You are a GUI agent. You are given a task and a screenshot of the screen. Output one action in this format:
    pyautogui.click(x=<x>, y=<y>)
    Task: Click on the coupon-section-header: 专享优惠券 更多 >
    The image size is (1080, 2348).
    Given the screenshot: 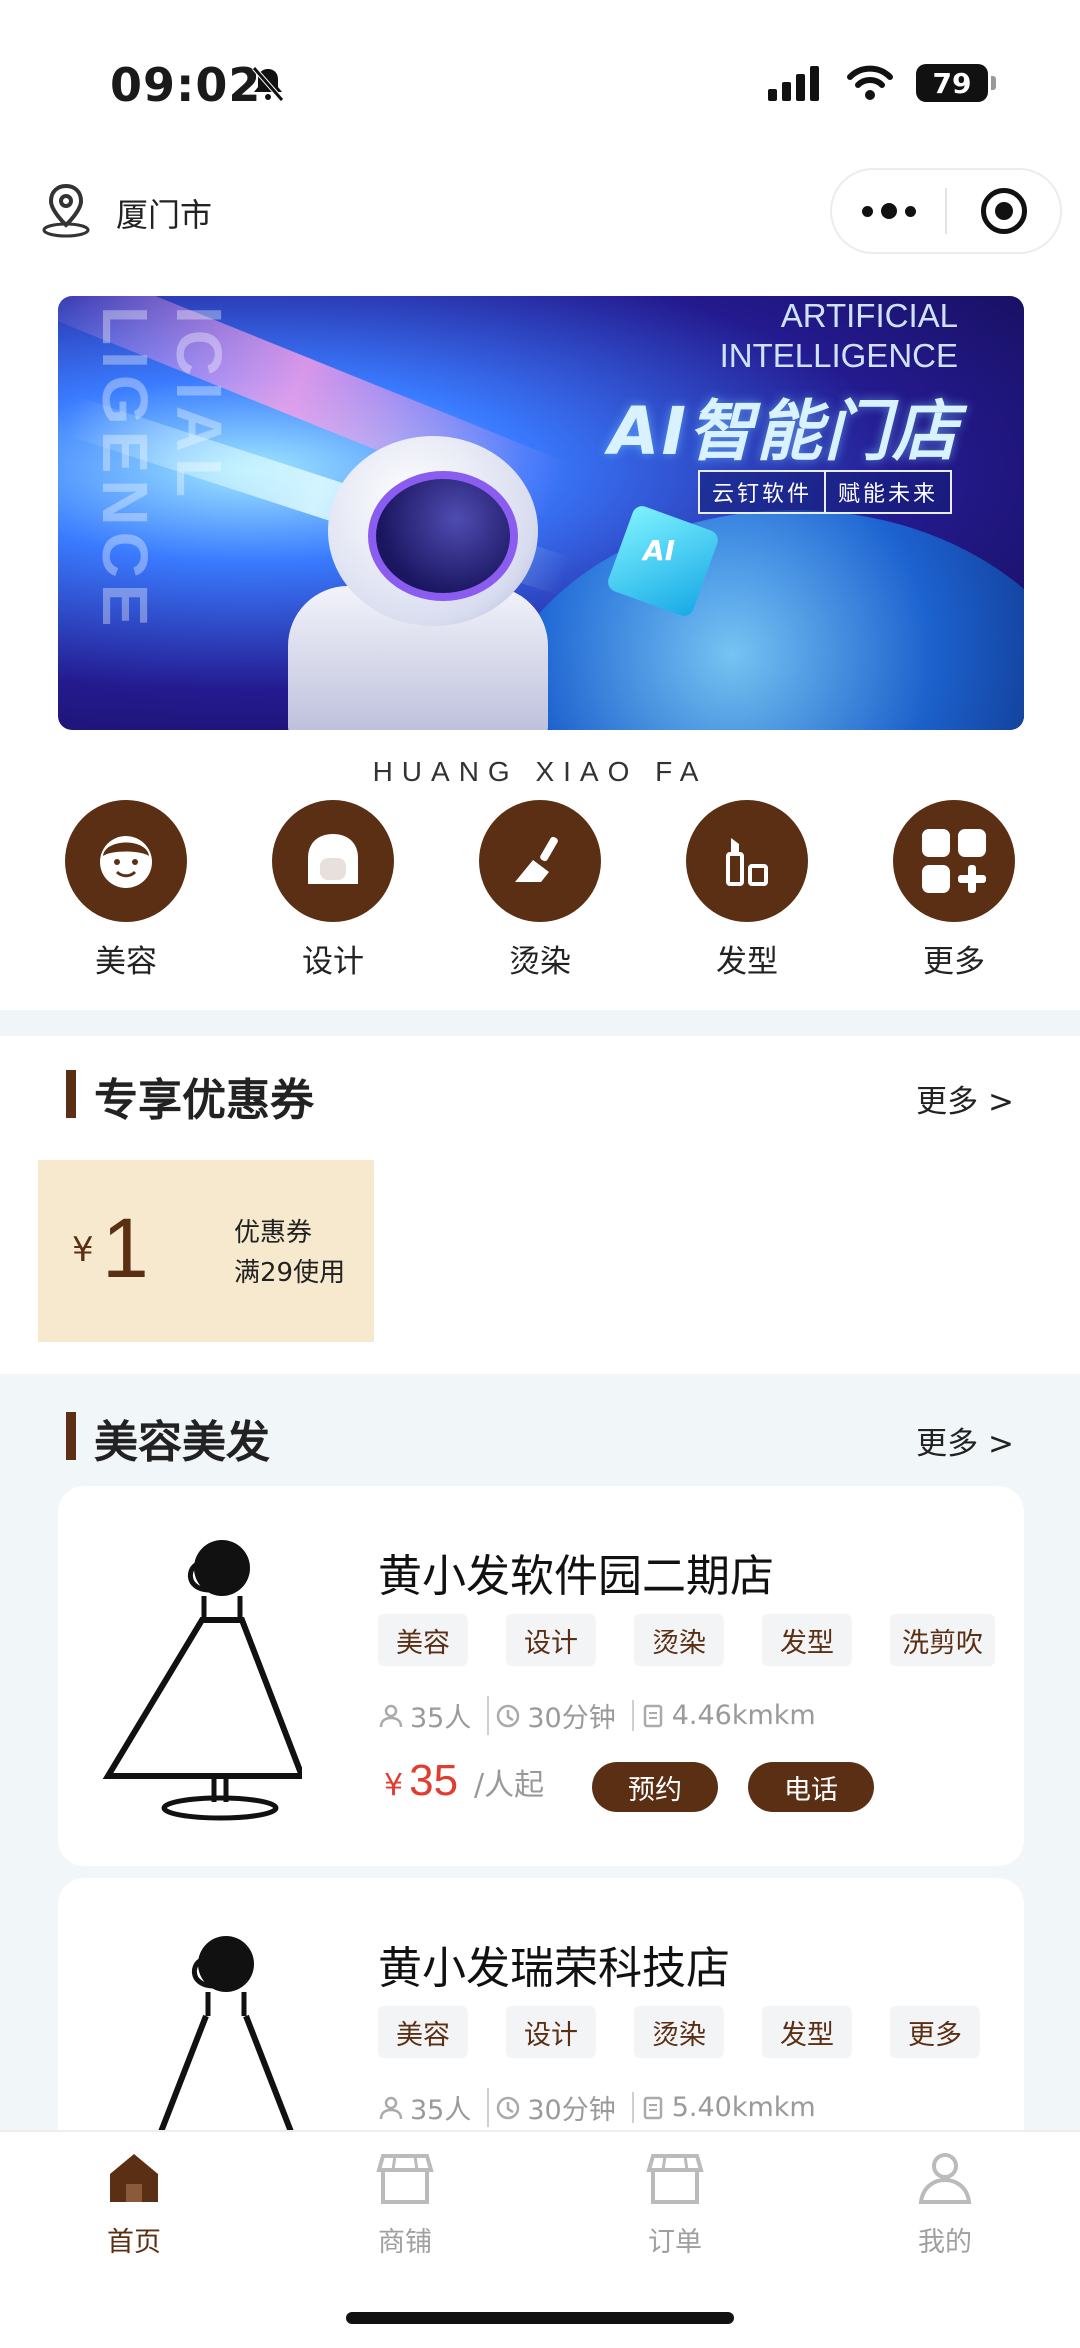 What is the action you would take?
    pyautogui.click(x=540, y=1090)
    